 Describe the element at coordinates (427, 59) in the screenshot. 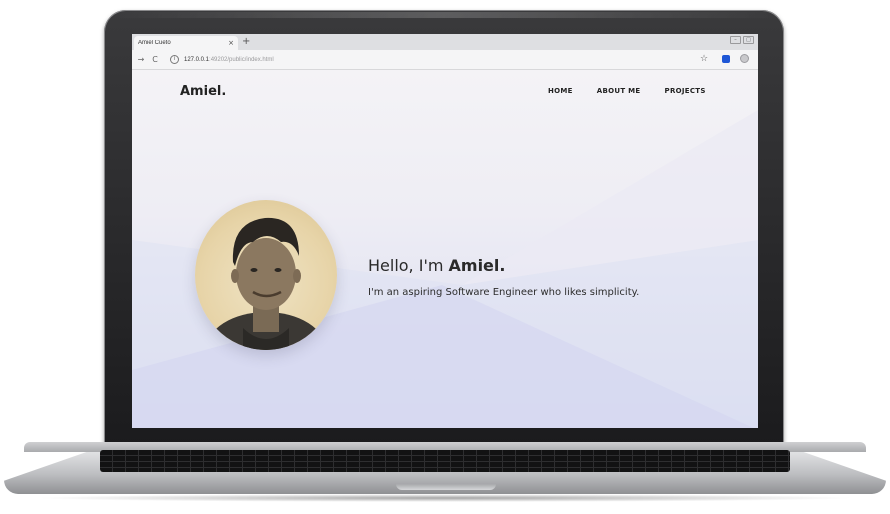

I see `address-bar: i 127.0.0.1:49202/public/index.html` at that location.